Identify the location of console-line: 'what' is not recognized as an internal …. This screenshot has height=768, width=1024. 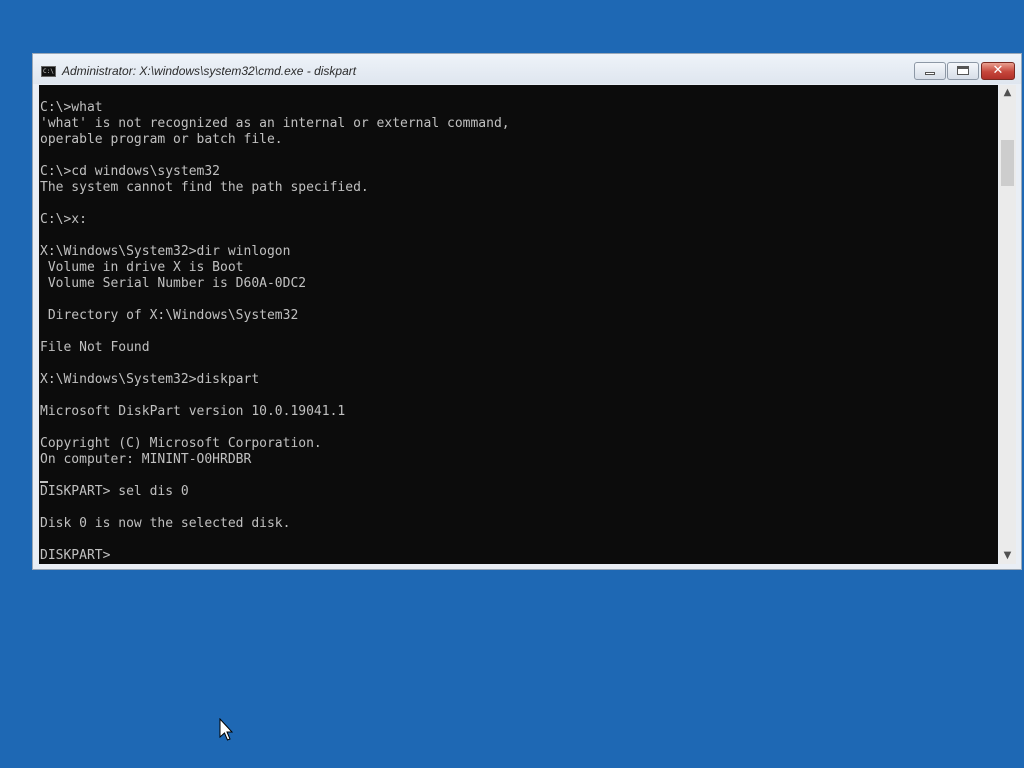
(275, 123).